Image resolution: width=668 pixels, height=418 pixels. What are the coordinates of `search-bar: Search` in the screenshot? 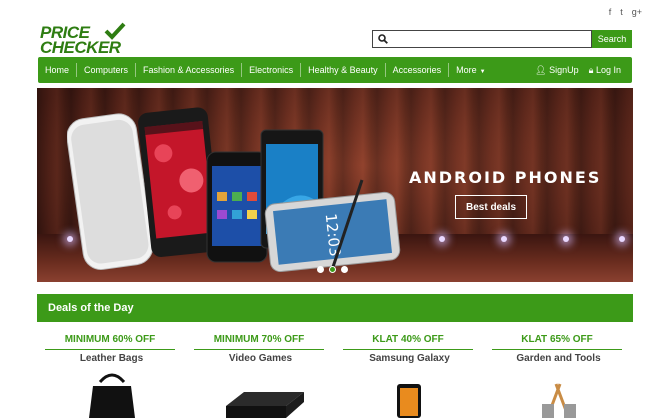 It's located at (502, 39).